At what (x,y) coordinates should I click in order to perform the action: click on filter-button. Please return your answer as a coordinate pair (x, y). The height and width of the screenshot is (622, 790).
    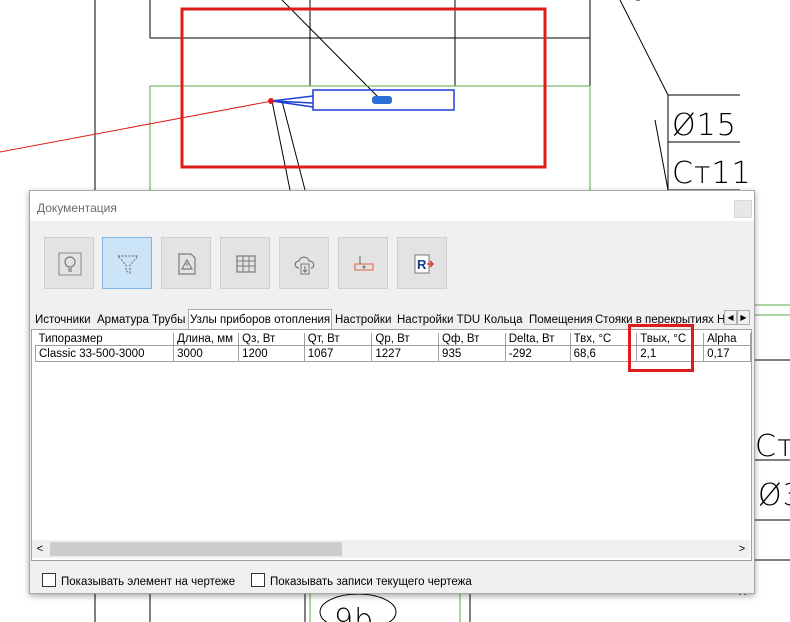
    Looking at the image, I should click on (127, 263).